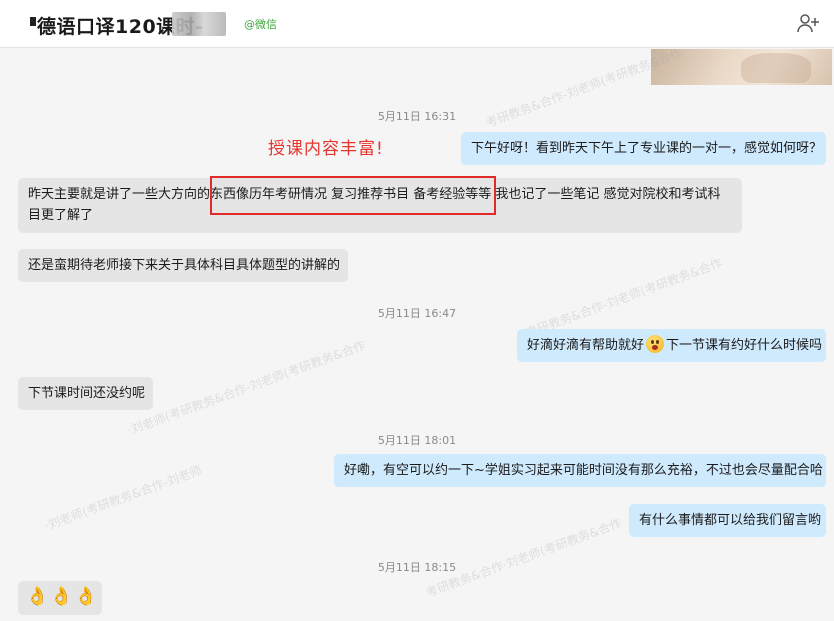 The height and width of the screenshot is (621, 834). Describe the element at coordinates (586, 345) in the screenshot. I see `message-text: 好滴好滴有帮助就好` at that location.